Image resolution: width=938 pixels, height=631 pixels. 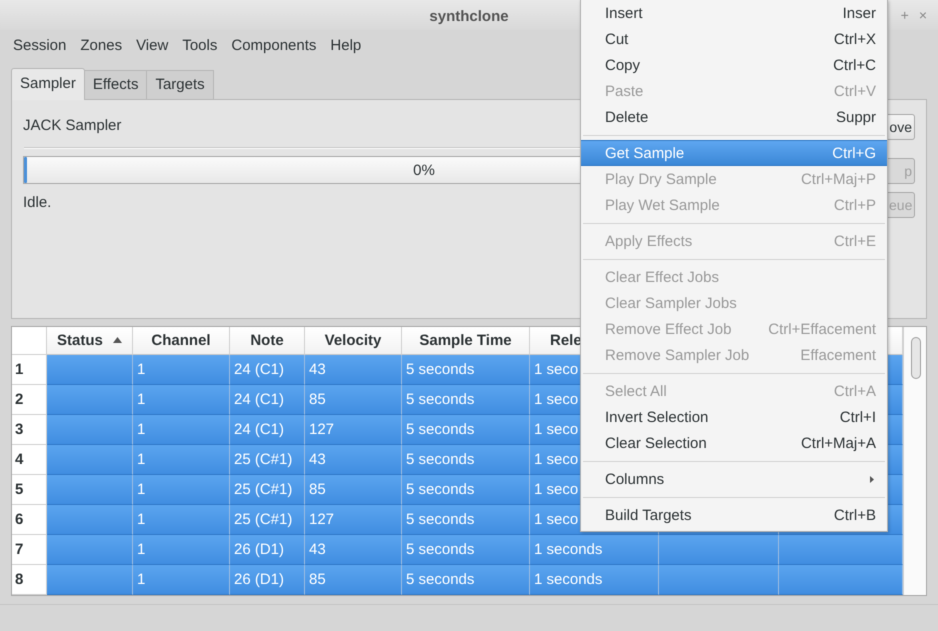 What do you see at coordinates (859, 13) in the screenshot?
I see `shortcut-text: Inser` at bounding box center [859, 13].